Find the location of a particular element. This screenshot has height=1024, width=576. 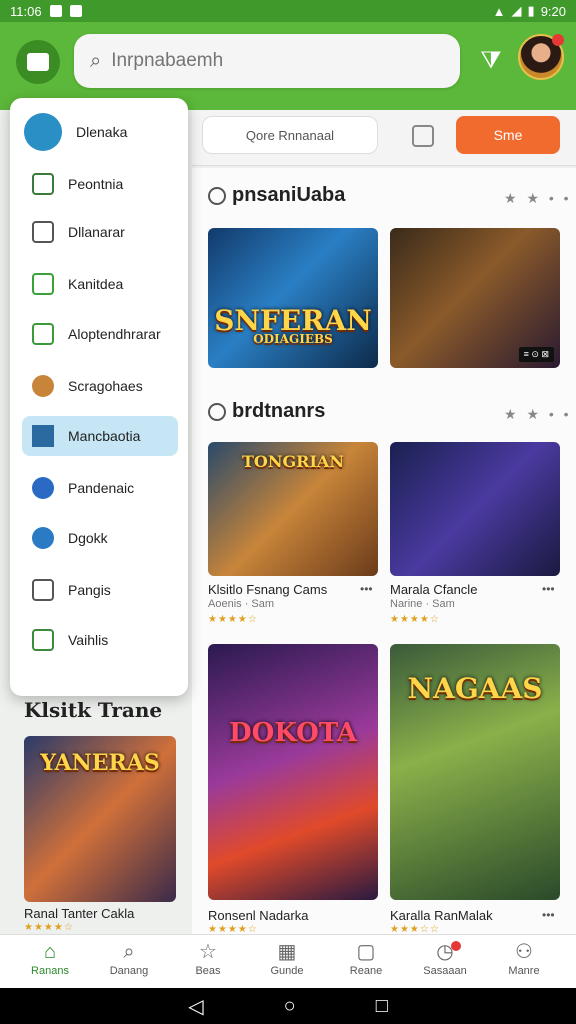

controller-icon is located at coordinates (43, 488).